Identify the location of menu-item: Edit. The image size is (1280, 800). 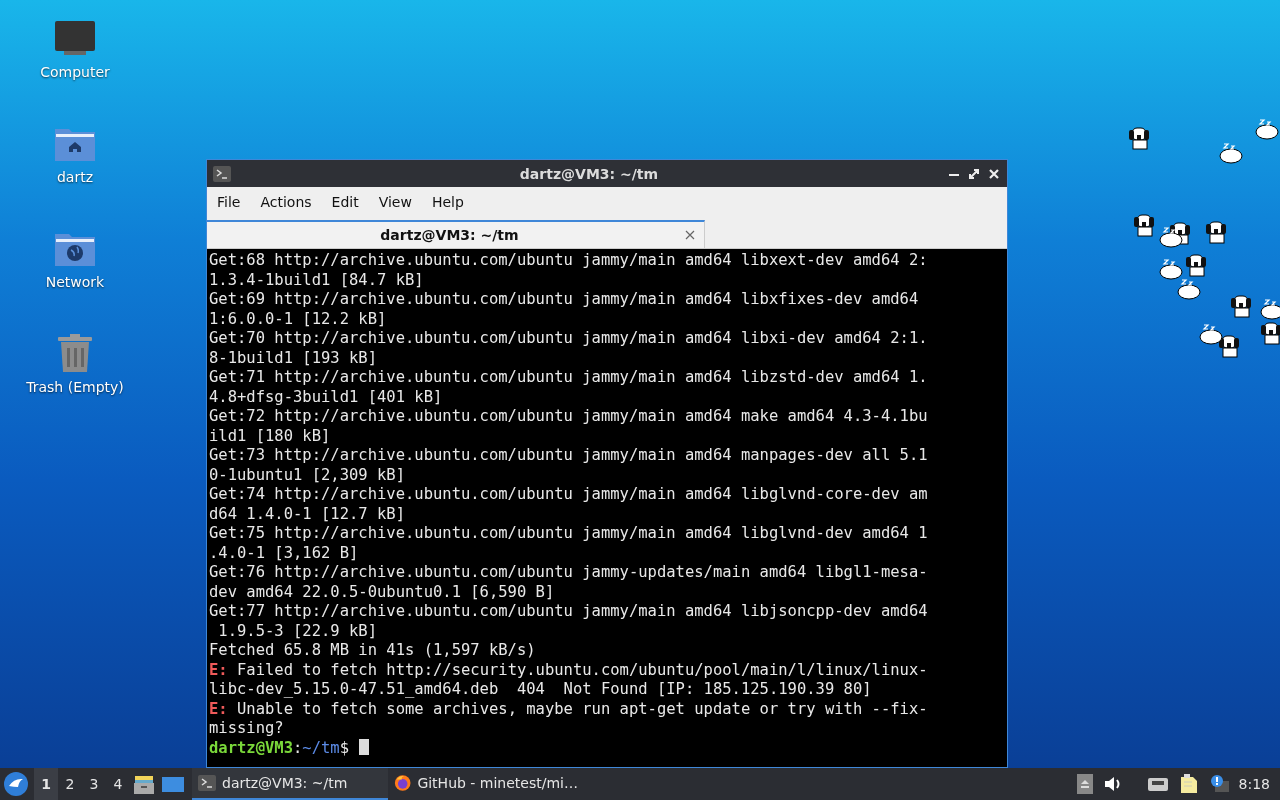
(346, 202).